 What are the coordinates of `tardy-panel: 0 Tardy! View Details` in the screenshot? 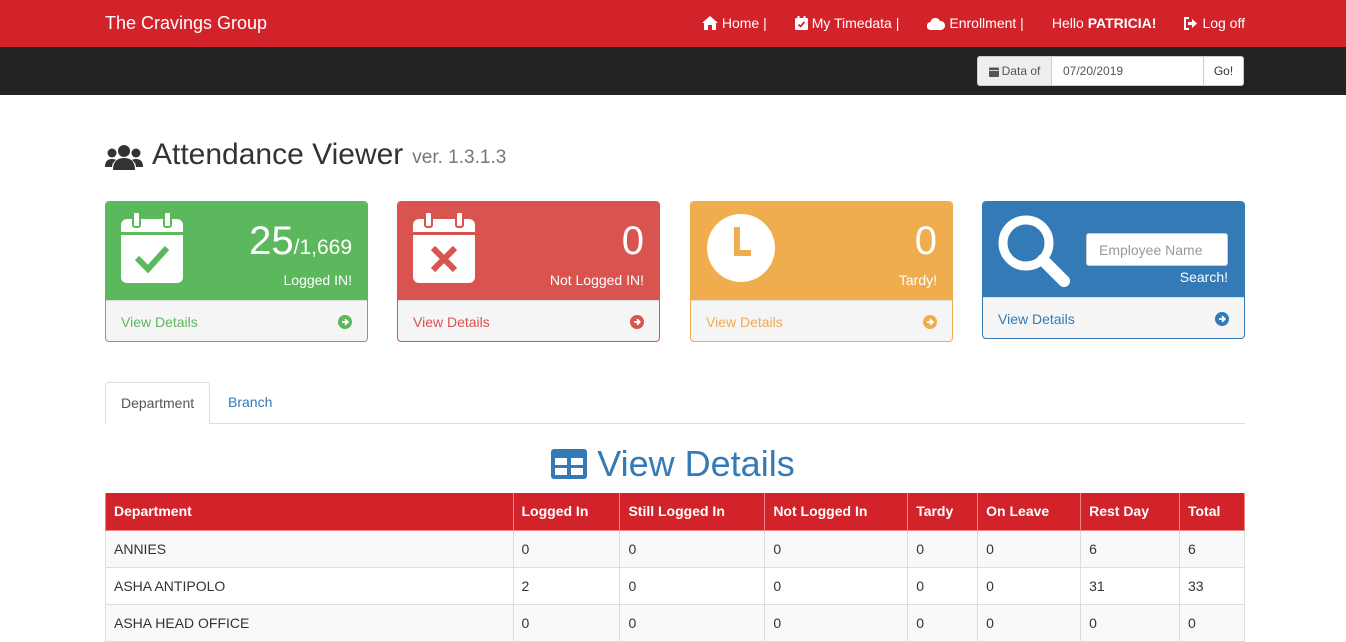 It's located at (821, 271).